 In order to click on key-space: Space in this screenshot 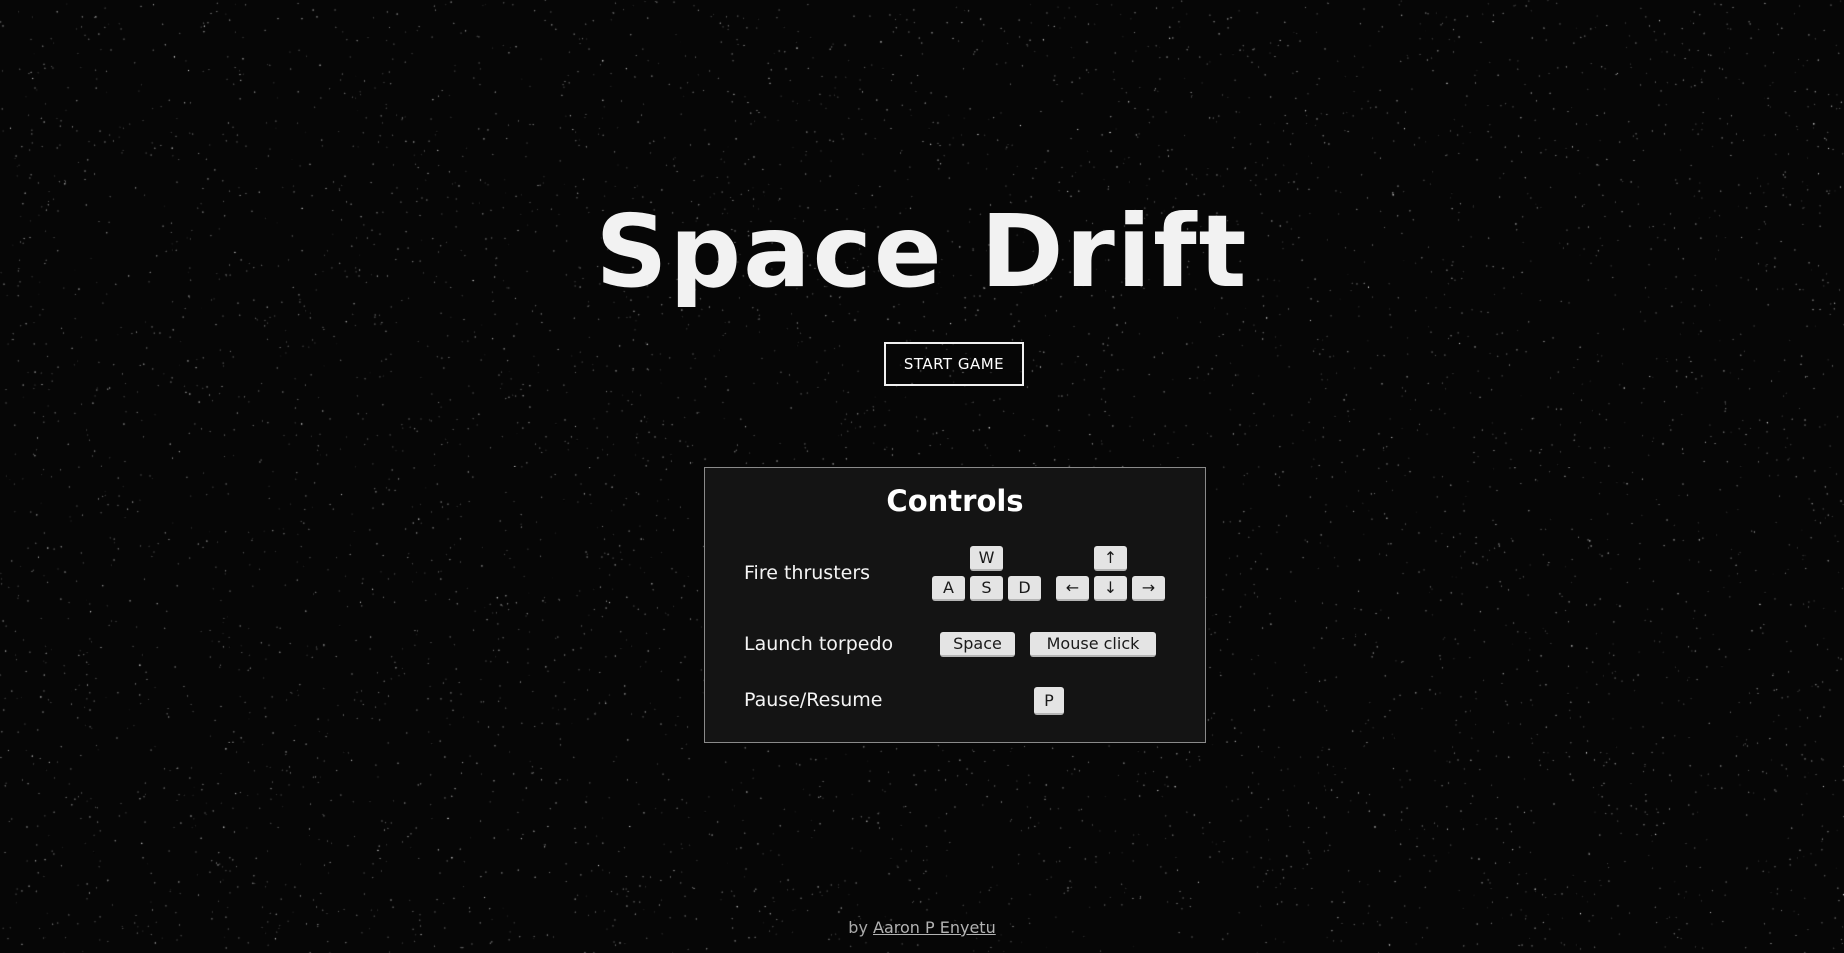, I will do `click(977, 644)`.